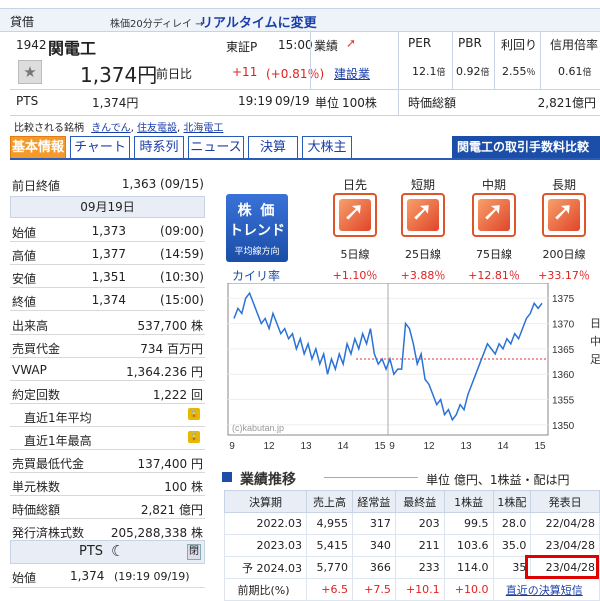 The image size is (600, 601). Describe the element at coordinates (100, 147) in the screenshot. I see `tab-chart: チャート` at that location.